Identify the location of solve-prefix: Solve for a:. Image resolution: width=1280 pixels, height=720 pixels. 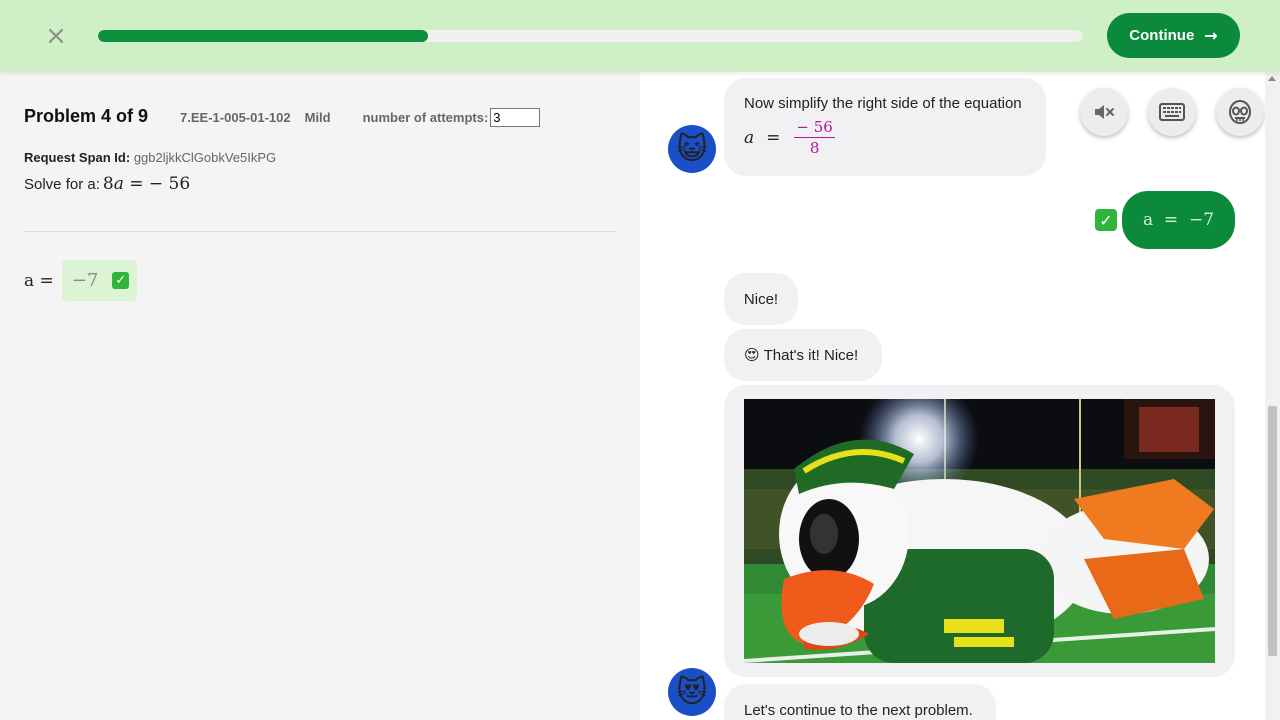
(62, 184).